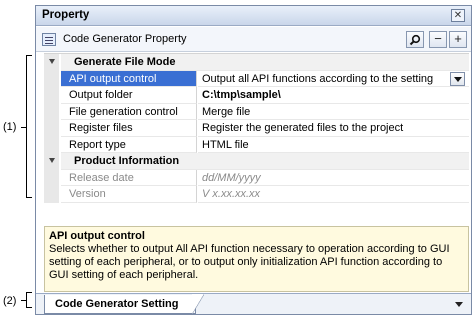  I want to click on property-row-output-folder: Output folder C:\tmp\sample\, so click(256, 95).